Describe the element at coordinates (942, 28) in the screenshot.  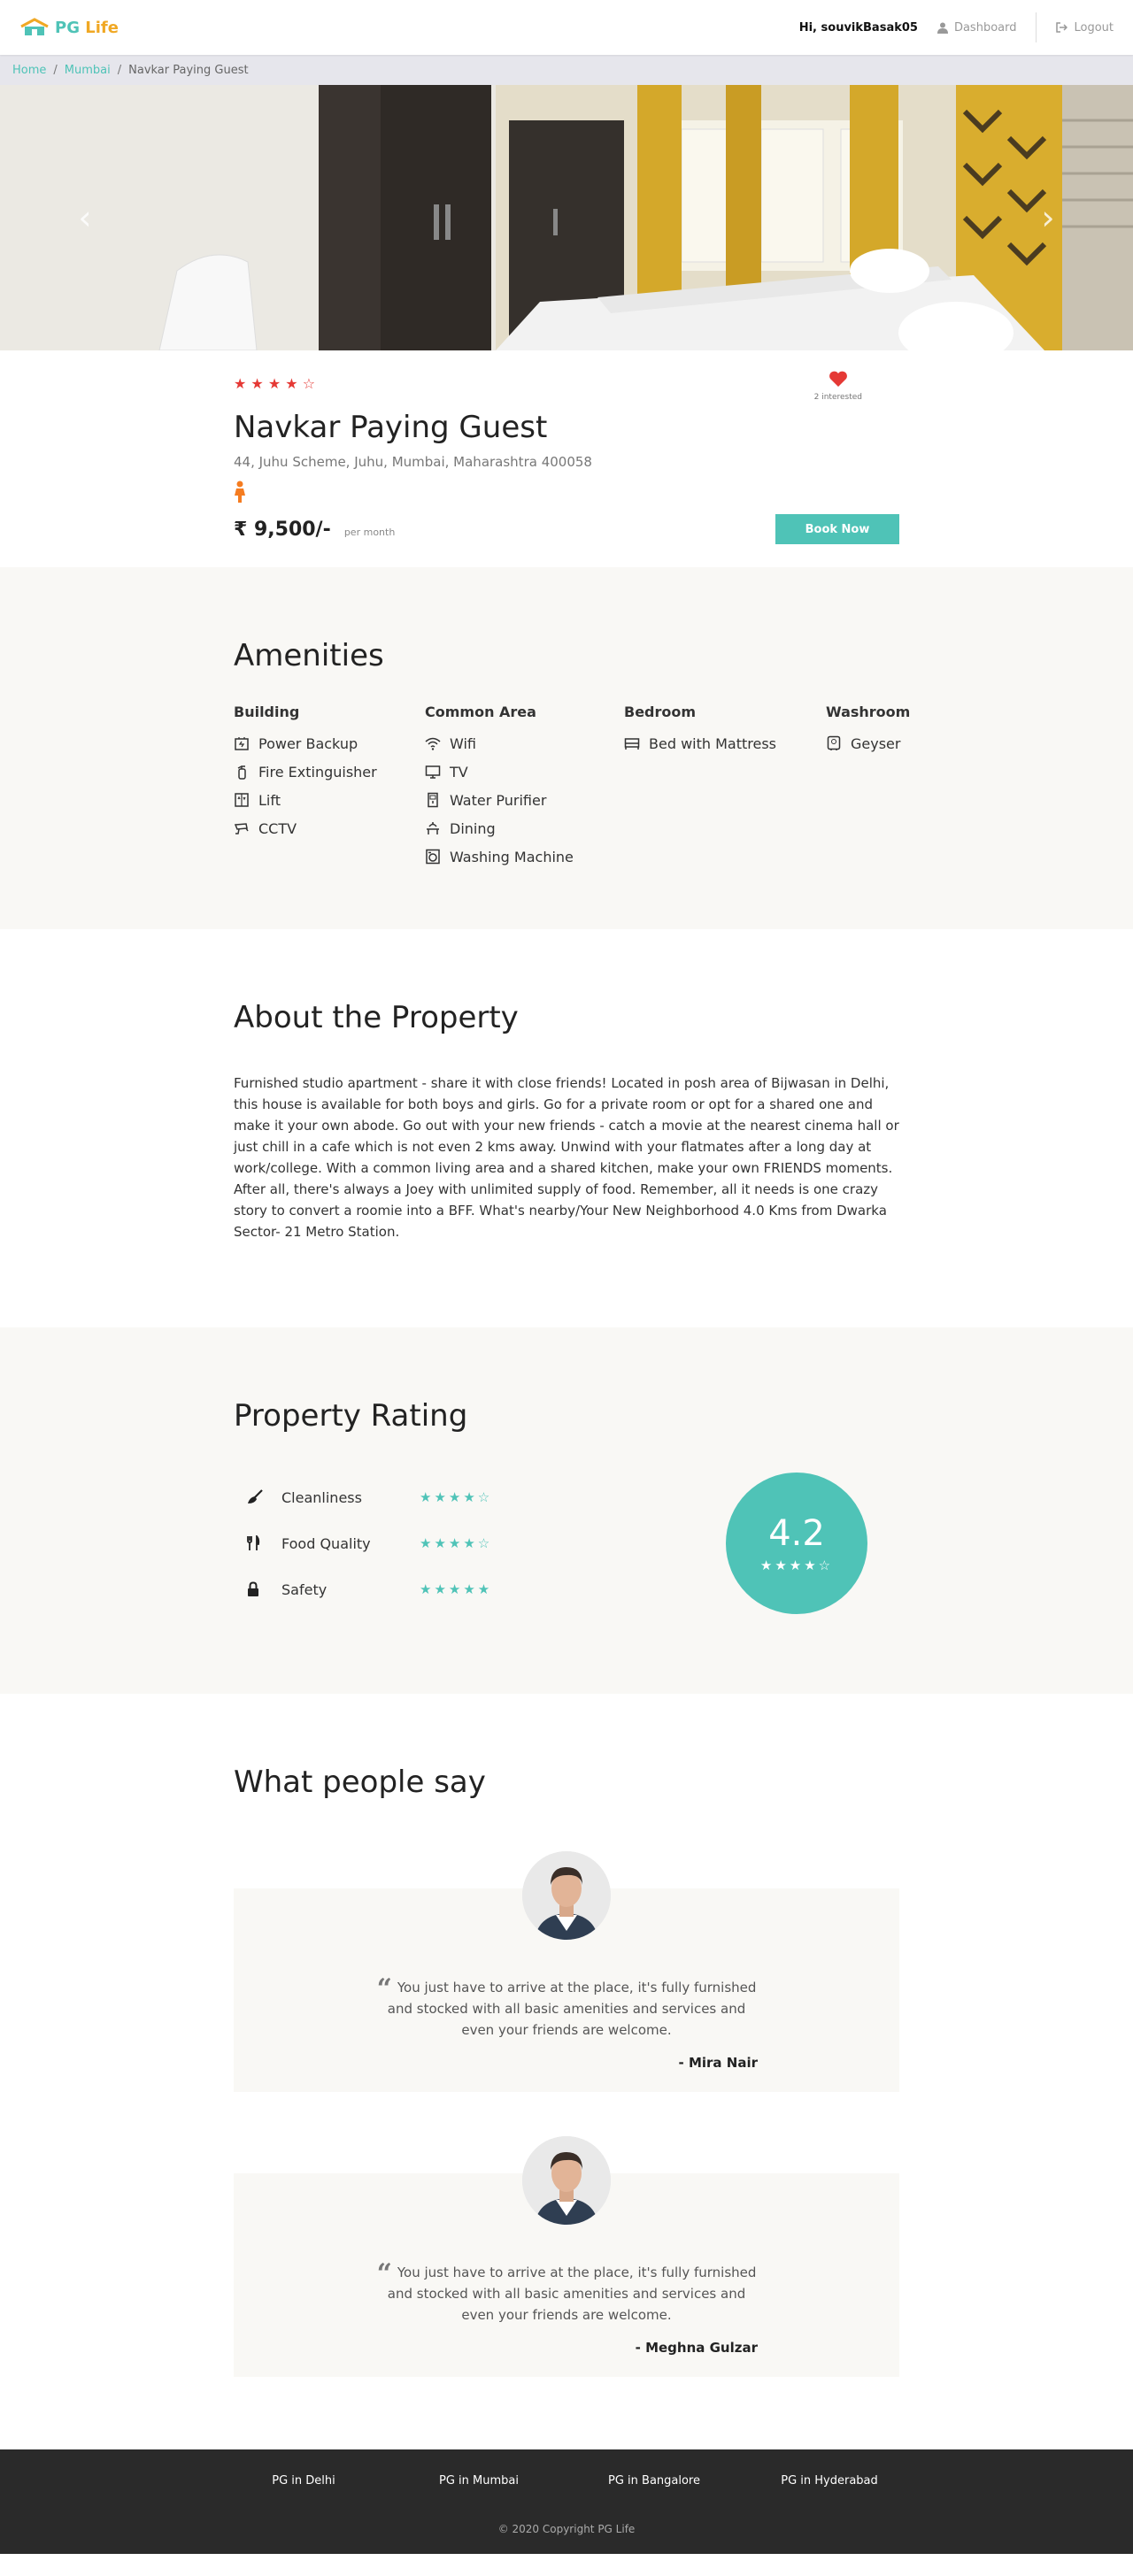
I see `user-icon` at that location.